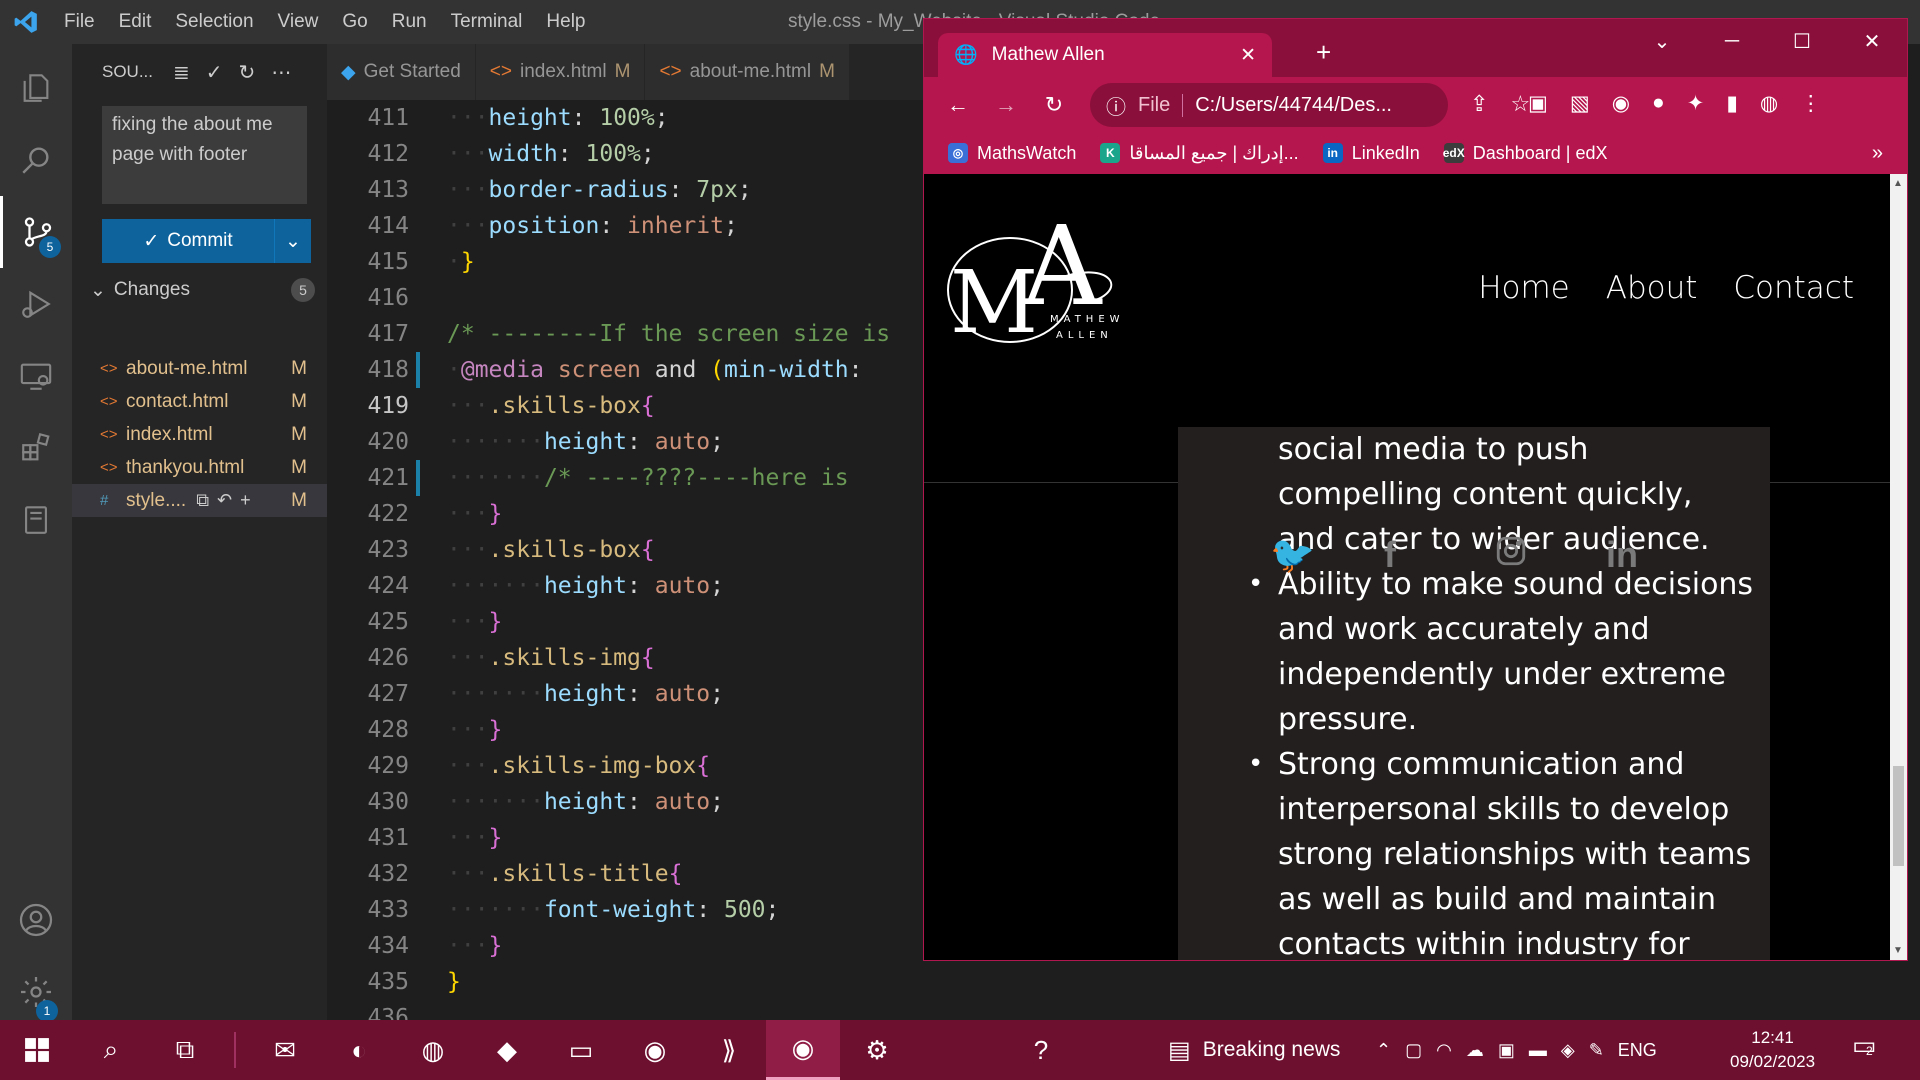  Describe the element at coordinates (1621, 103) in the screenshot. I see `cookie-icon: ◉` at that location.